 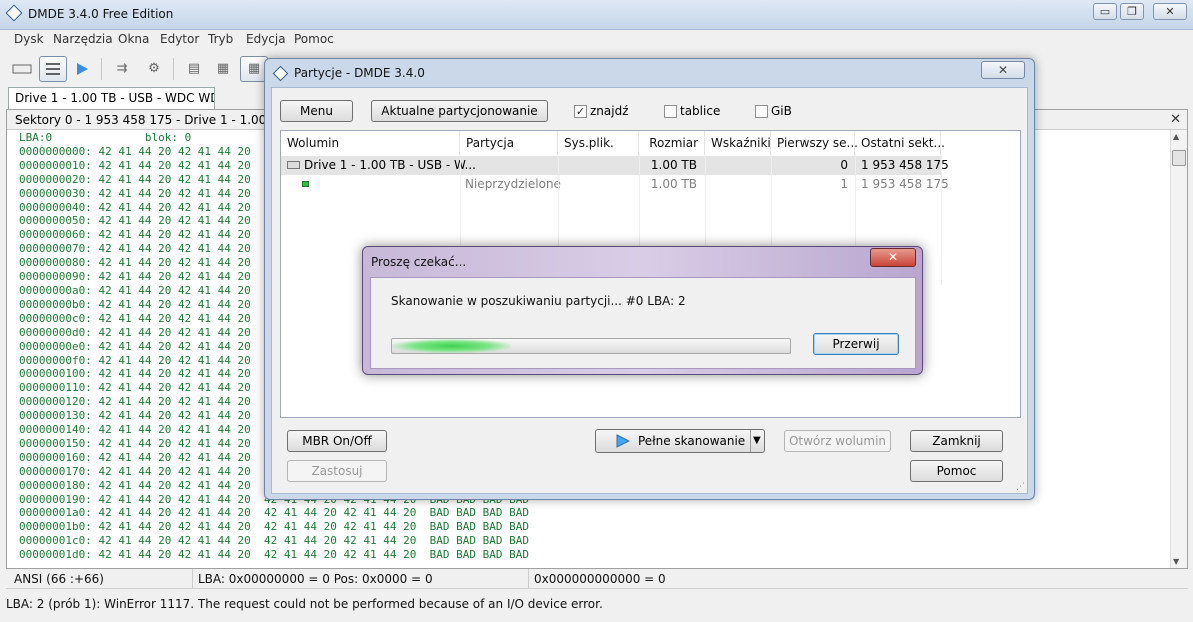 I want to click on partitions-dialog-title: Partycje - DMDE 3.4.0, so click(x=348, y=73).